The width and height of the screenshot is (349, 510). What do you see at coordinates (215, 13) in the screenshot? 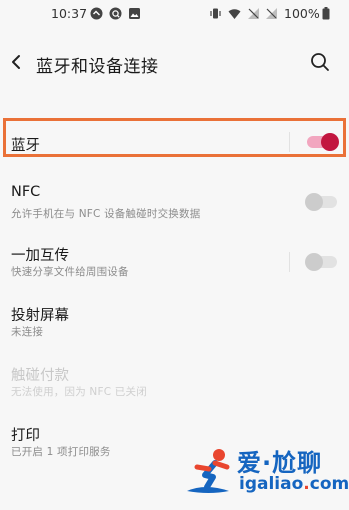
I see `vibrate-icon` at bounding box center [215, 13].